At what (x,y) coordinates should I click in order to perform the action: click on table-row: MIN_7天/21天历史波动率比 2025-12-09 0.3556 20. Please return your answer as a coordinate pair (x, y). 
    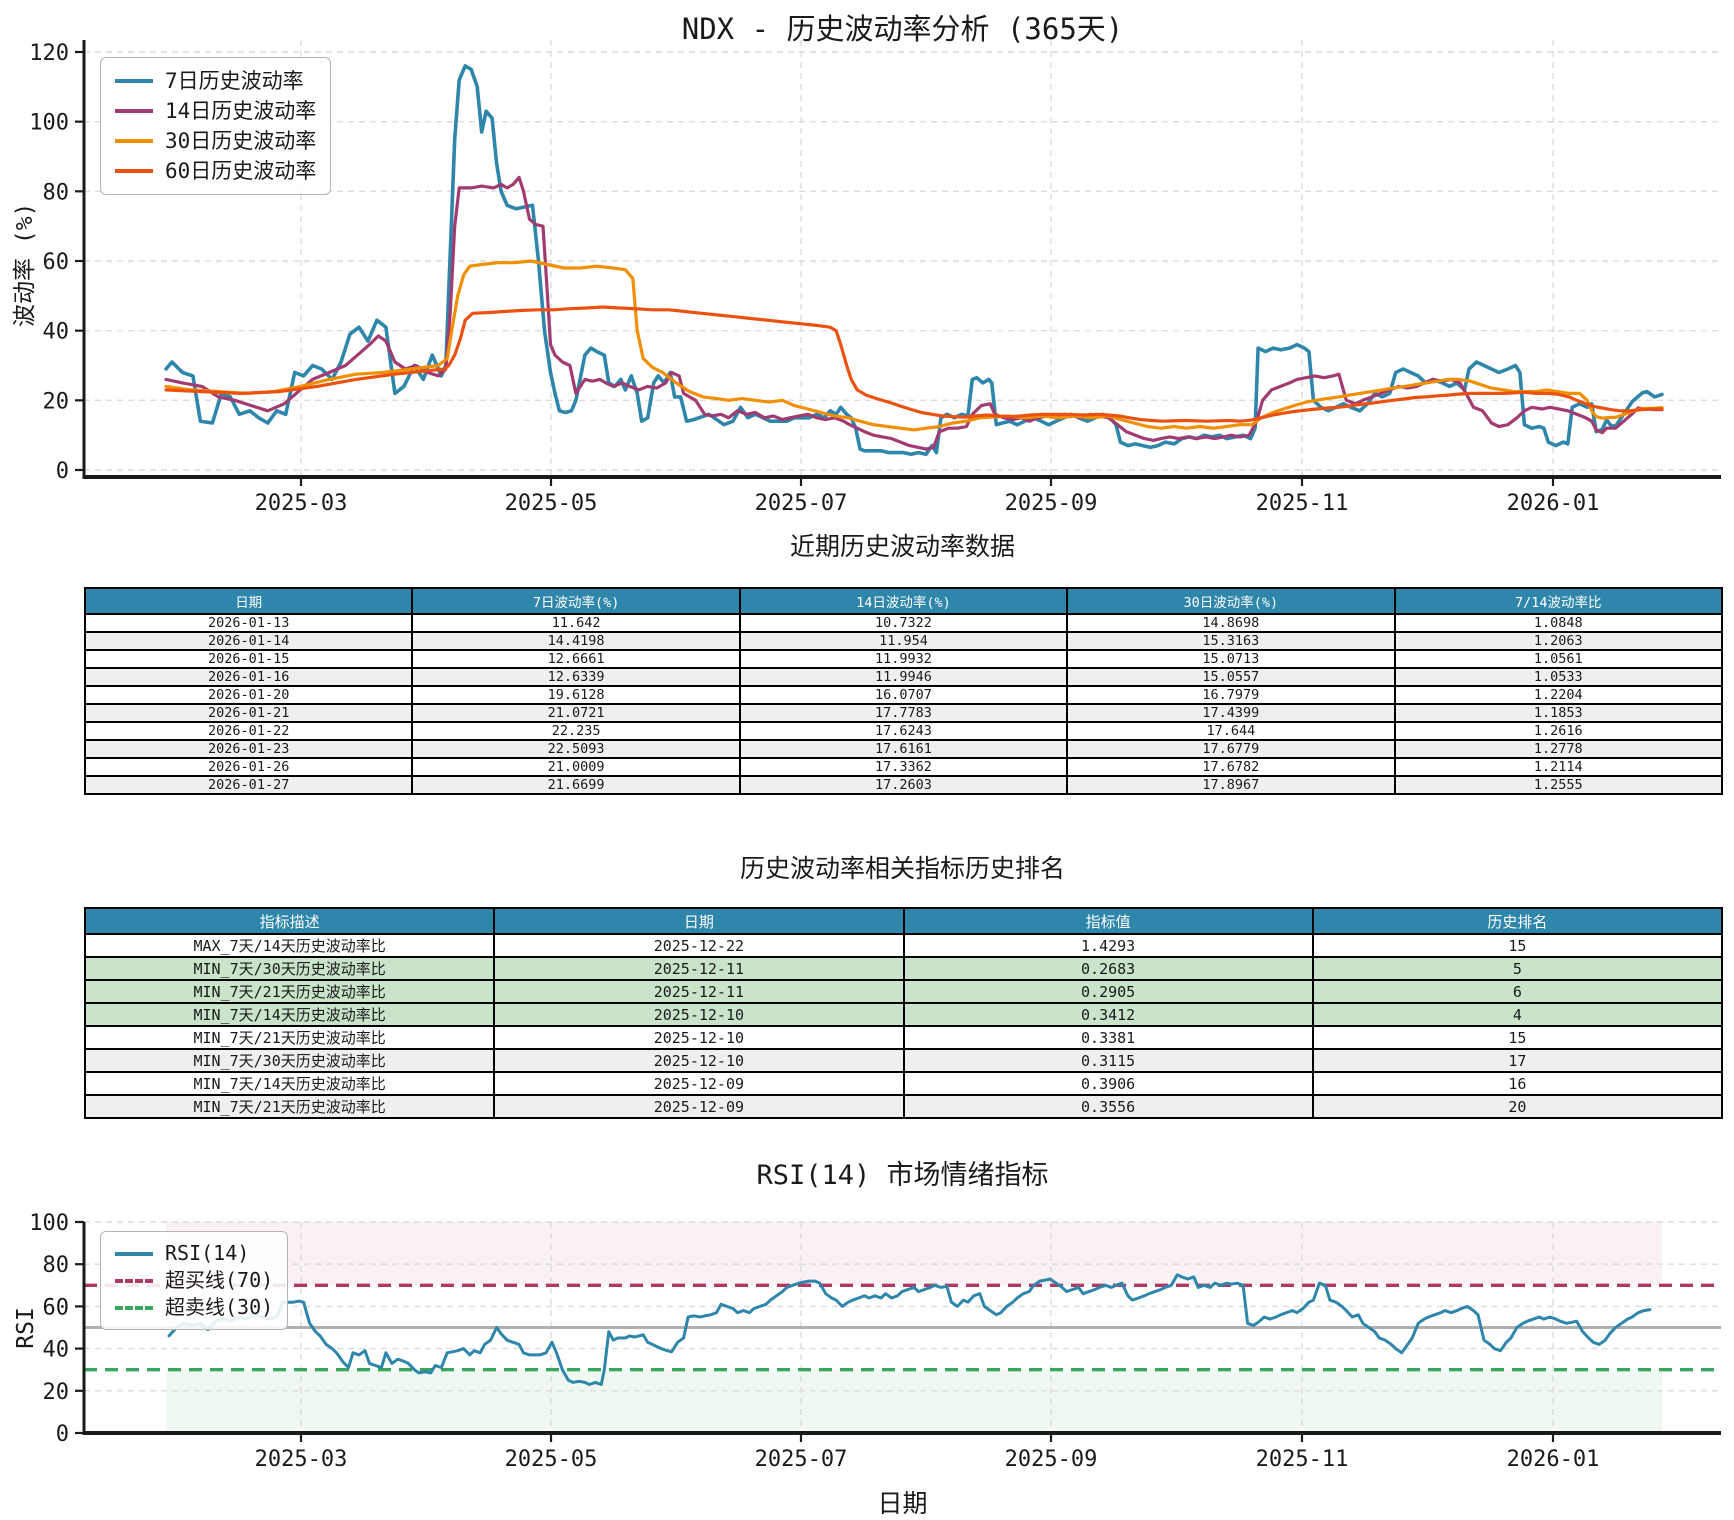
    Looking at the image, I should click on (903, 1106).